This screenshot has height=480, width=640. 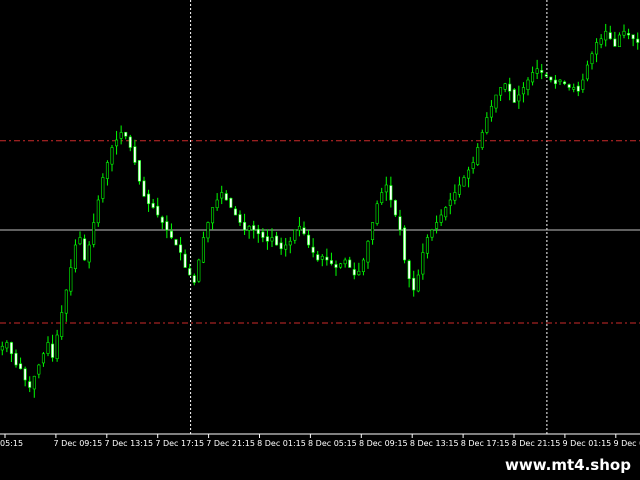 I want to click on x-tick-label: 9 Dec 01:15, so click(x=587, y=443).